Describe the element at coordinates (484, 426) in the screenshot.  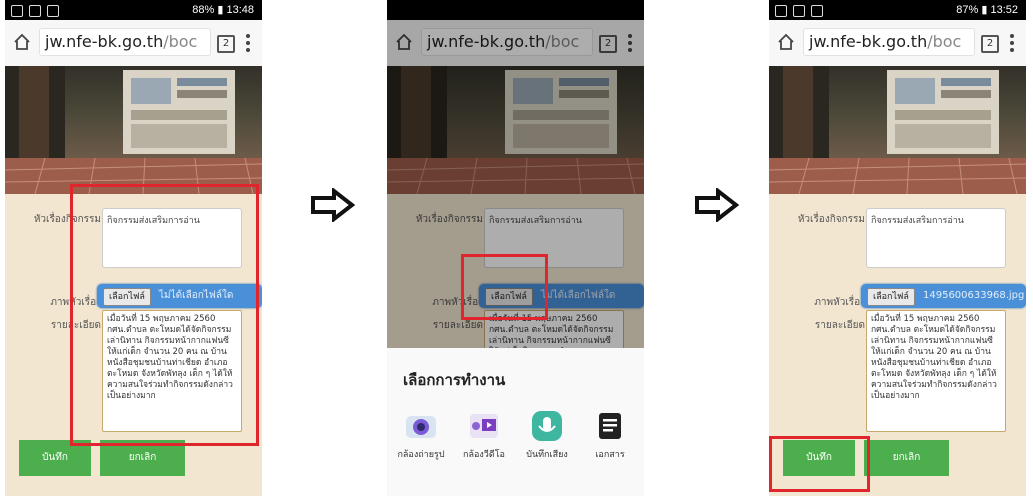
I see `video-camera-icon` at that location.